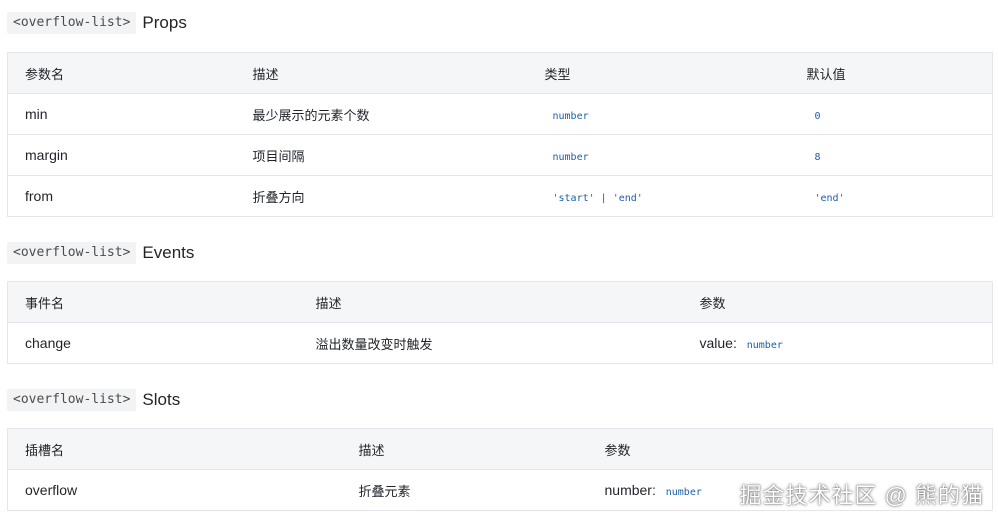  I want to click on column-header-type: 类型, so click(658, 73).